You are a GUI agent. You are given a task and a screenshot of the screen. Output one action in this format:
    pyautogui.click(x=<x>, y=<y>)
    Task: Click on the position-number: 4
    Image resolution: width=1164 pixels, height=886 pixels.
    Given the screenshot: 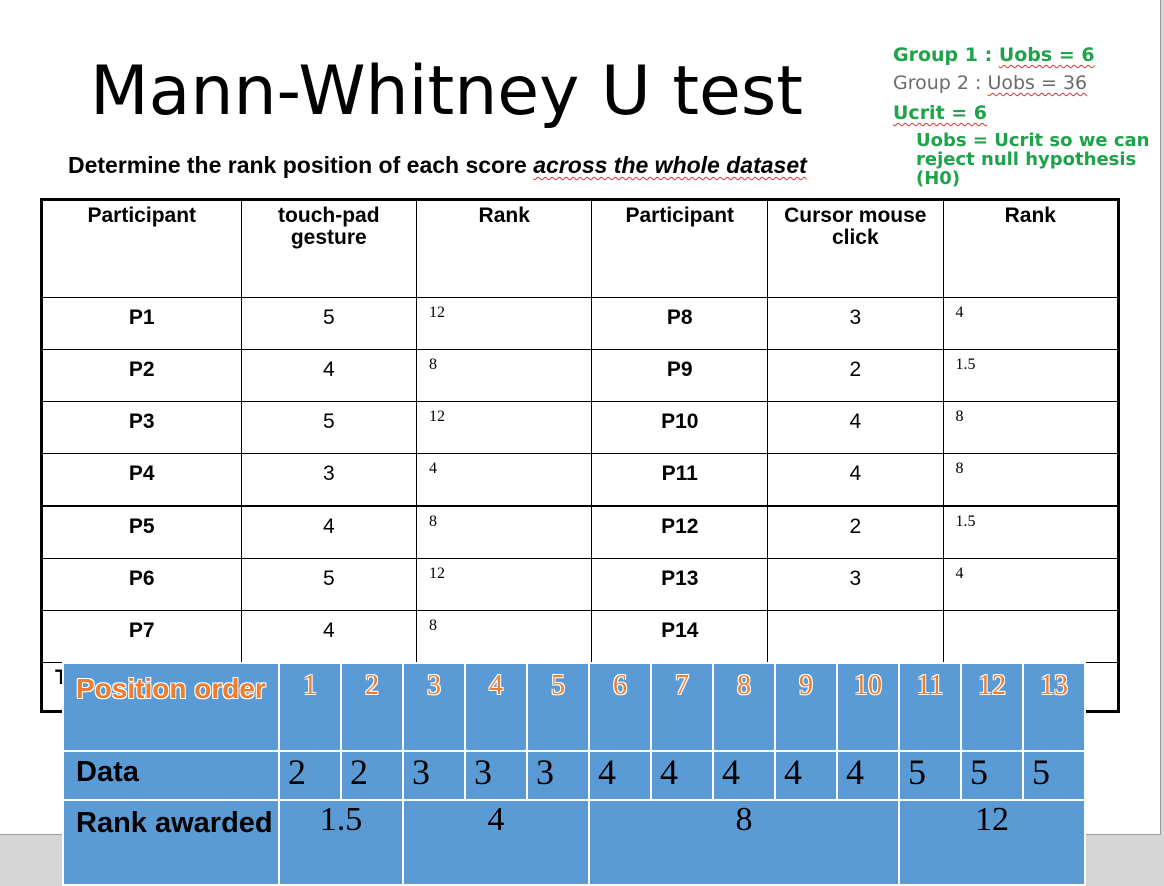 What is the action you would take?
    pyautogui.click(x=496, y=707)
    